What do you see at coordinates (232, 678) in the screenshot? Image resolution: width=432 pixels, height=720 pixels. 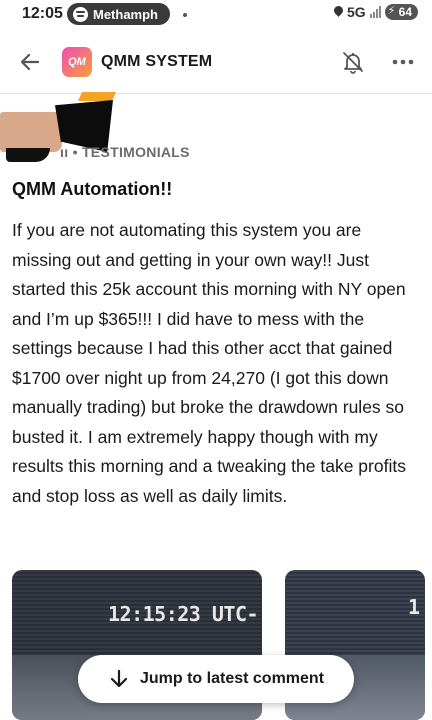 I see `jump-button-label: Jump to latest comment` at bounding box center [232, 678].